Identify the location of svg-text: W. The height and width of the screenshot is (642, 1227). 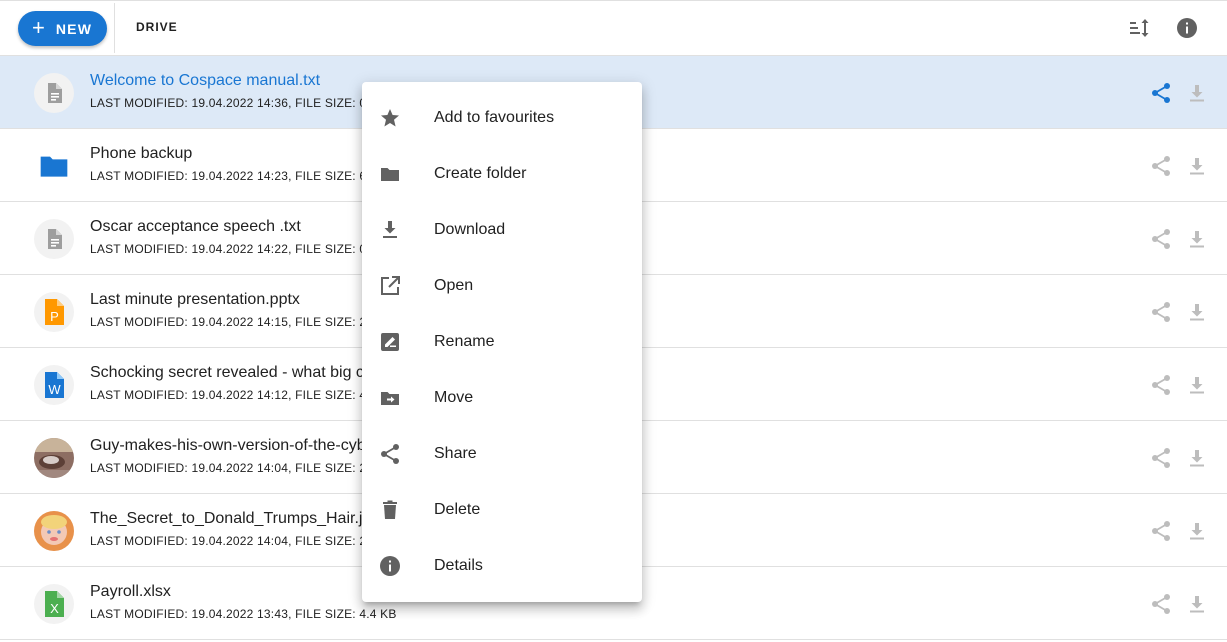
(54, 389).